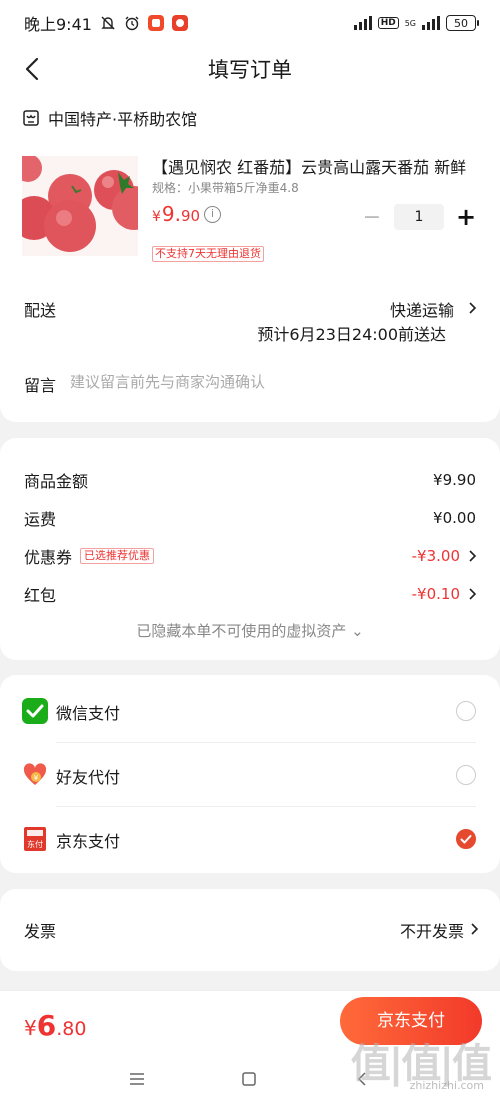  What do you see at coordinates (88, 777) in the screenshot?
I see `payment-method-name: 好友代付` at bounding box center [88, 777].